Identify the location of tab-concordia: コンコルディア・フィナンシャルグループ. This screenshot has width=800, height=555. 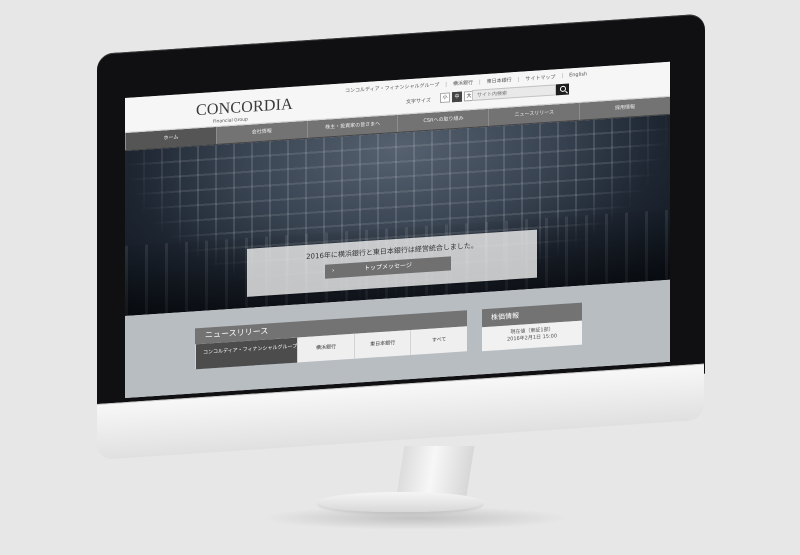
(246, 353).